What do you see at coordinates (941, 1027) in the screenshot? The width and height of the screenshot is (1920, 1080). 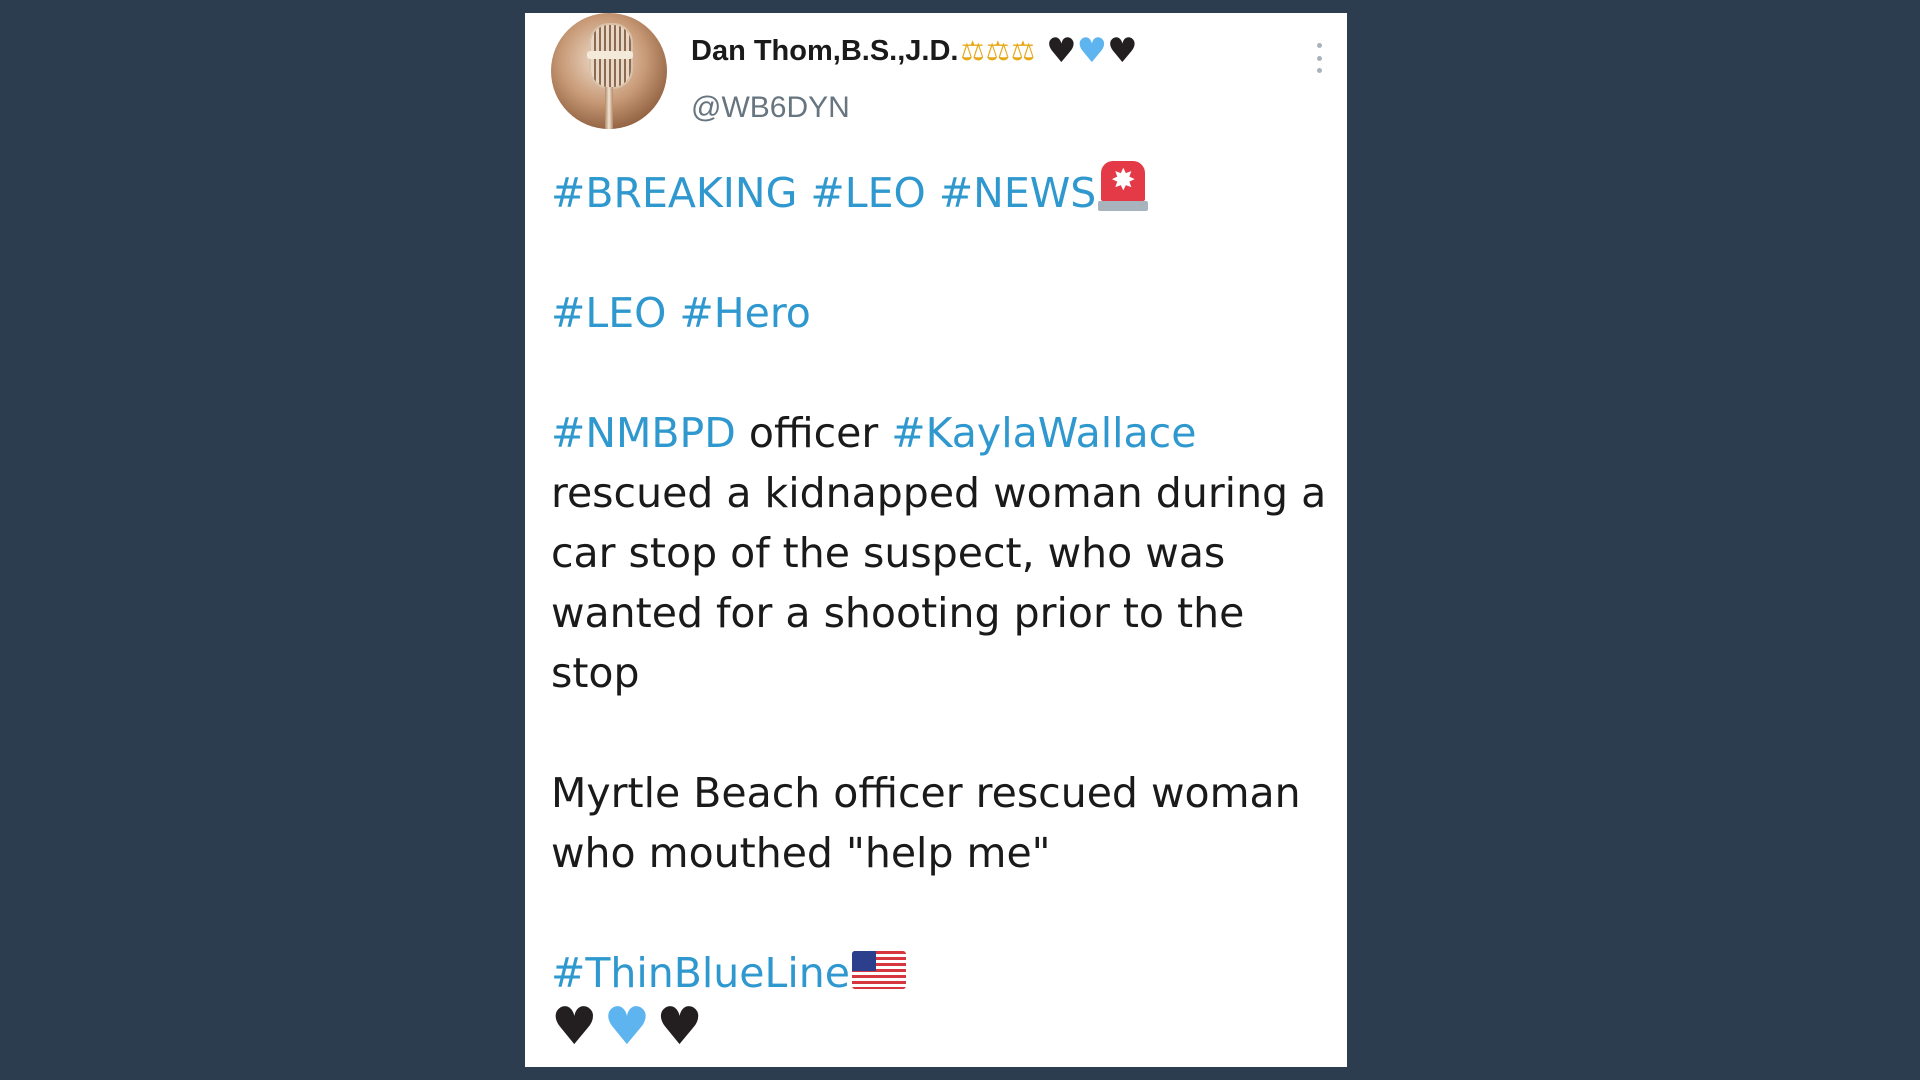 I see `hearts-row: ♥ ♥ ♥` at bounding box center [941, 1027].